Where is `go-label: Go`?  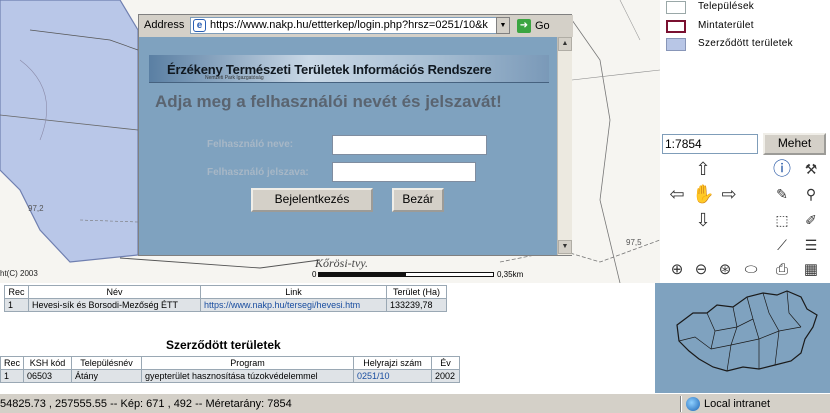 go-label: Go is located at coordinates (542, 26).